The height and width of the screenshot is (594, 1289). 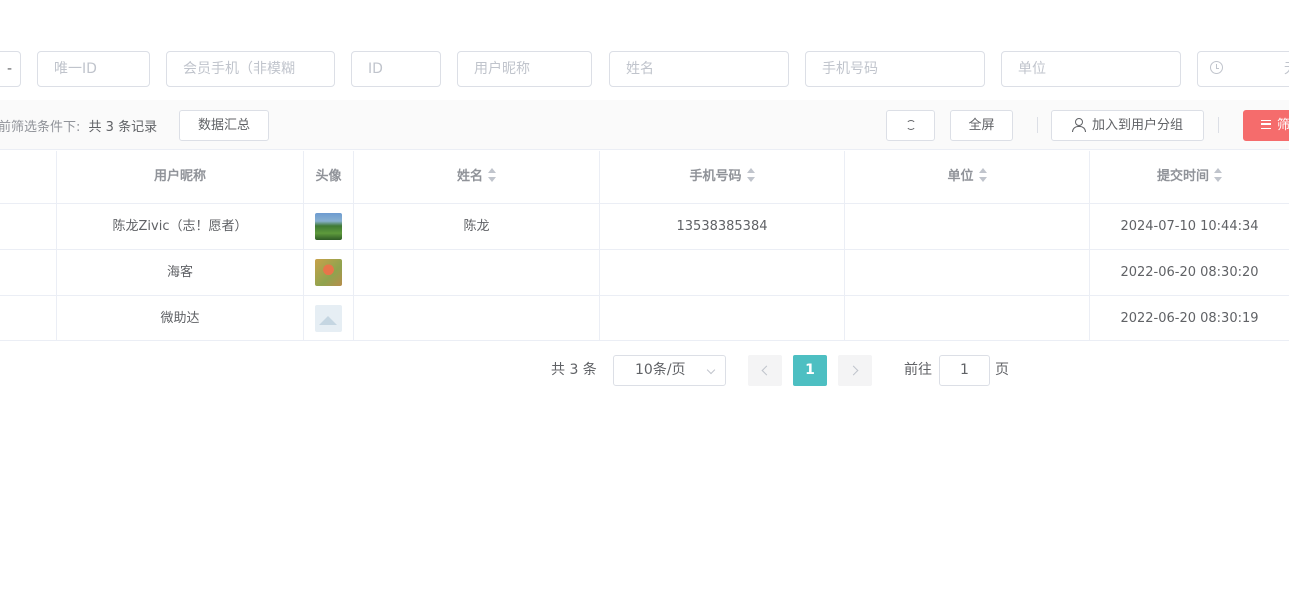 I want to click on column-header-submit-time-label: 提交时间, so click(x=1182, y=176).